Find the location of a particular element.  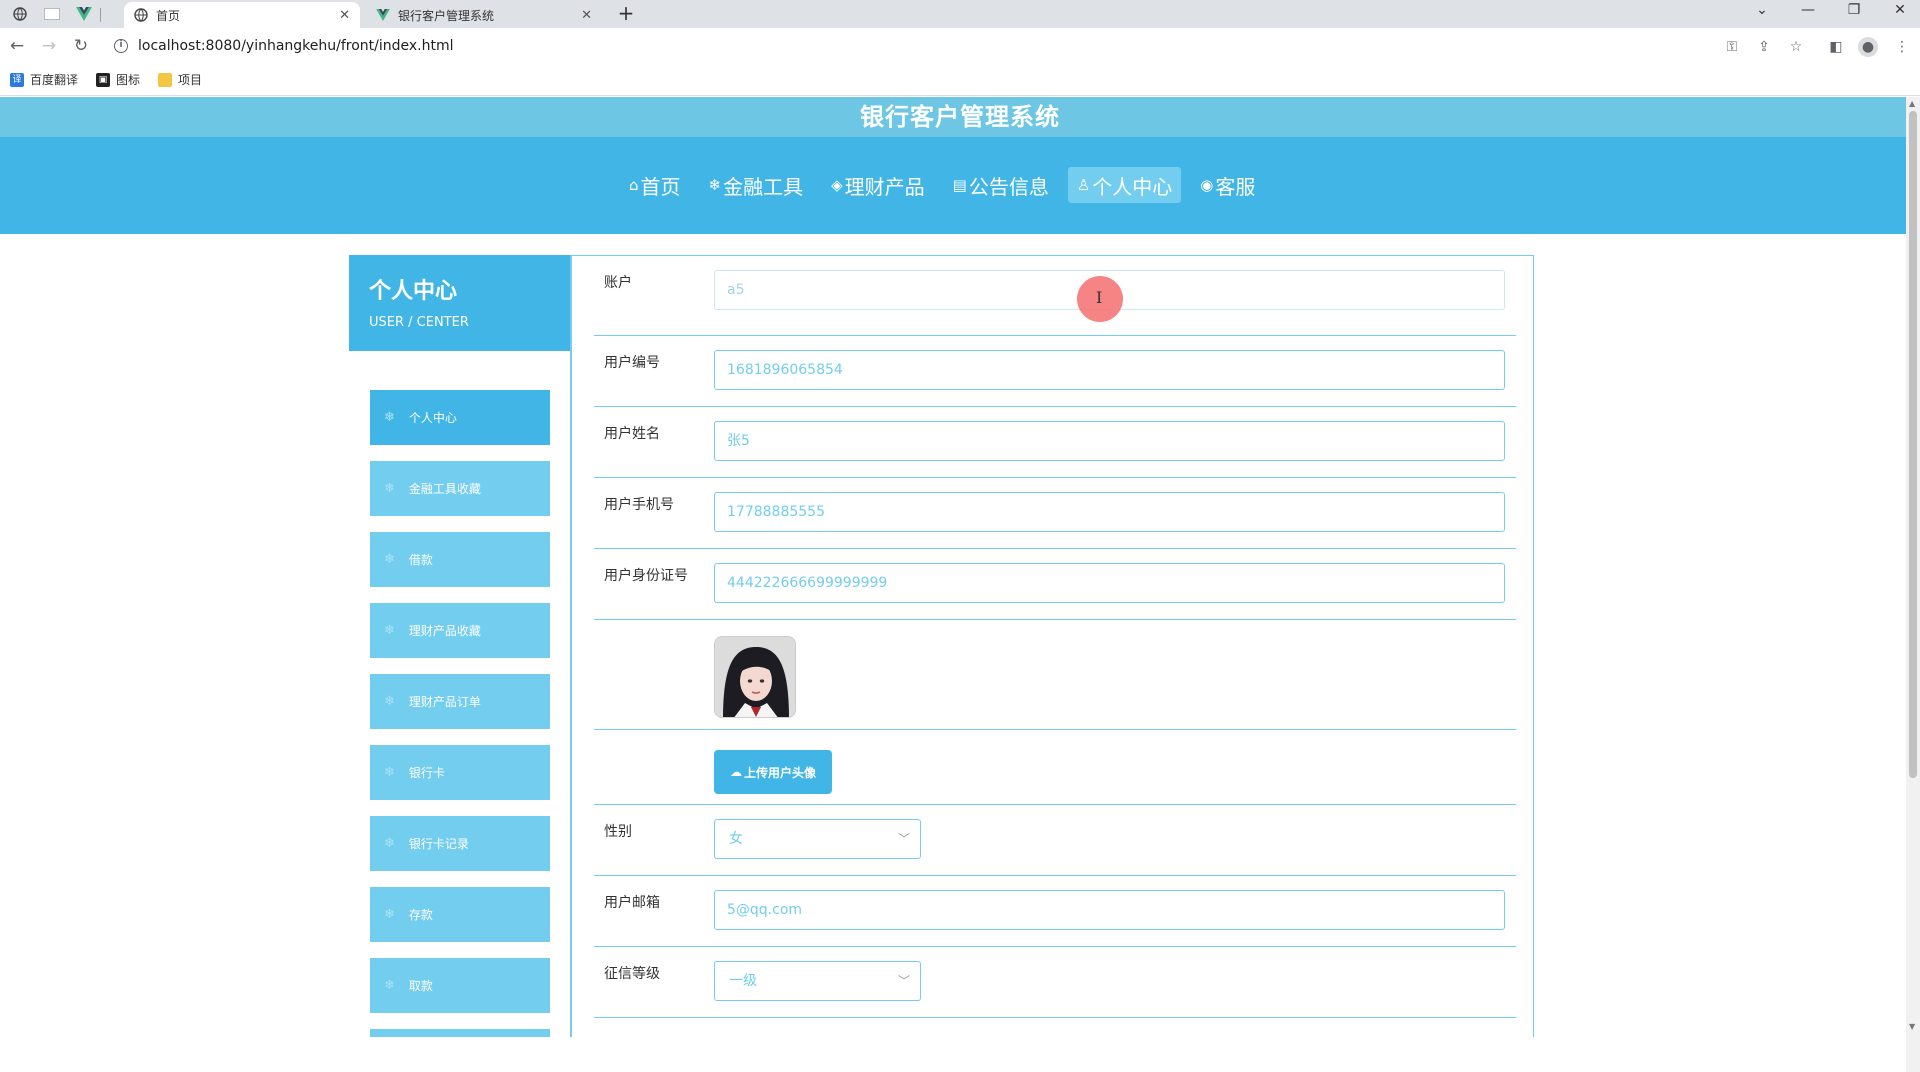

nav-wealth-products: ◈ 理财产品 is located at coordinates (878, 185).